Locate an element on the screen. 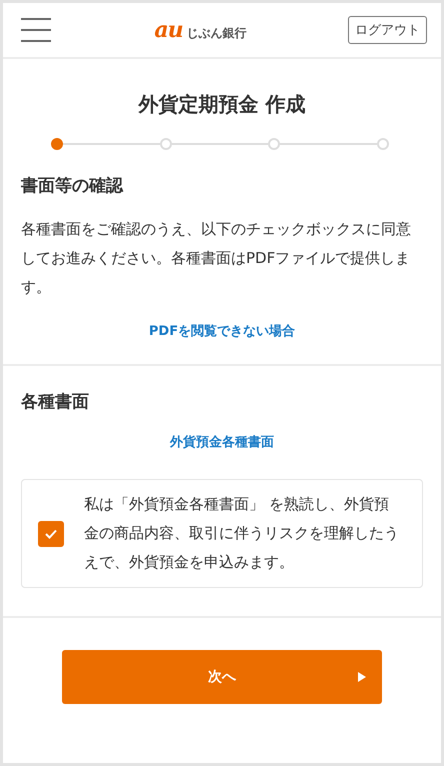 Image resolution: width=444 pixels, height=766 pixels. document-link: PDFを閲覧できない場合 is located at coordinates (222, 331).